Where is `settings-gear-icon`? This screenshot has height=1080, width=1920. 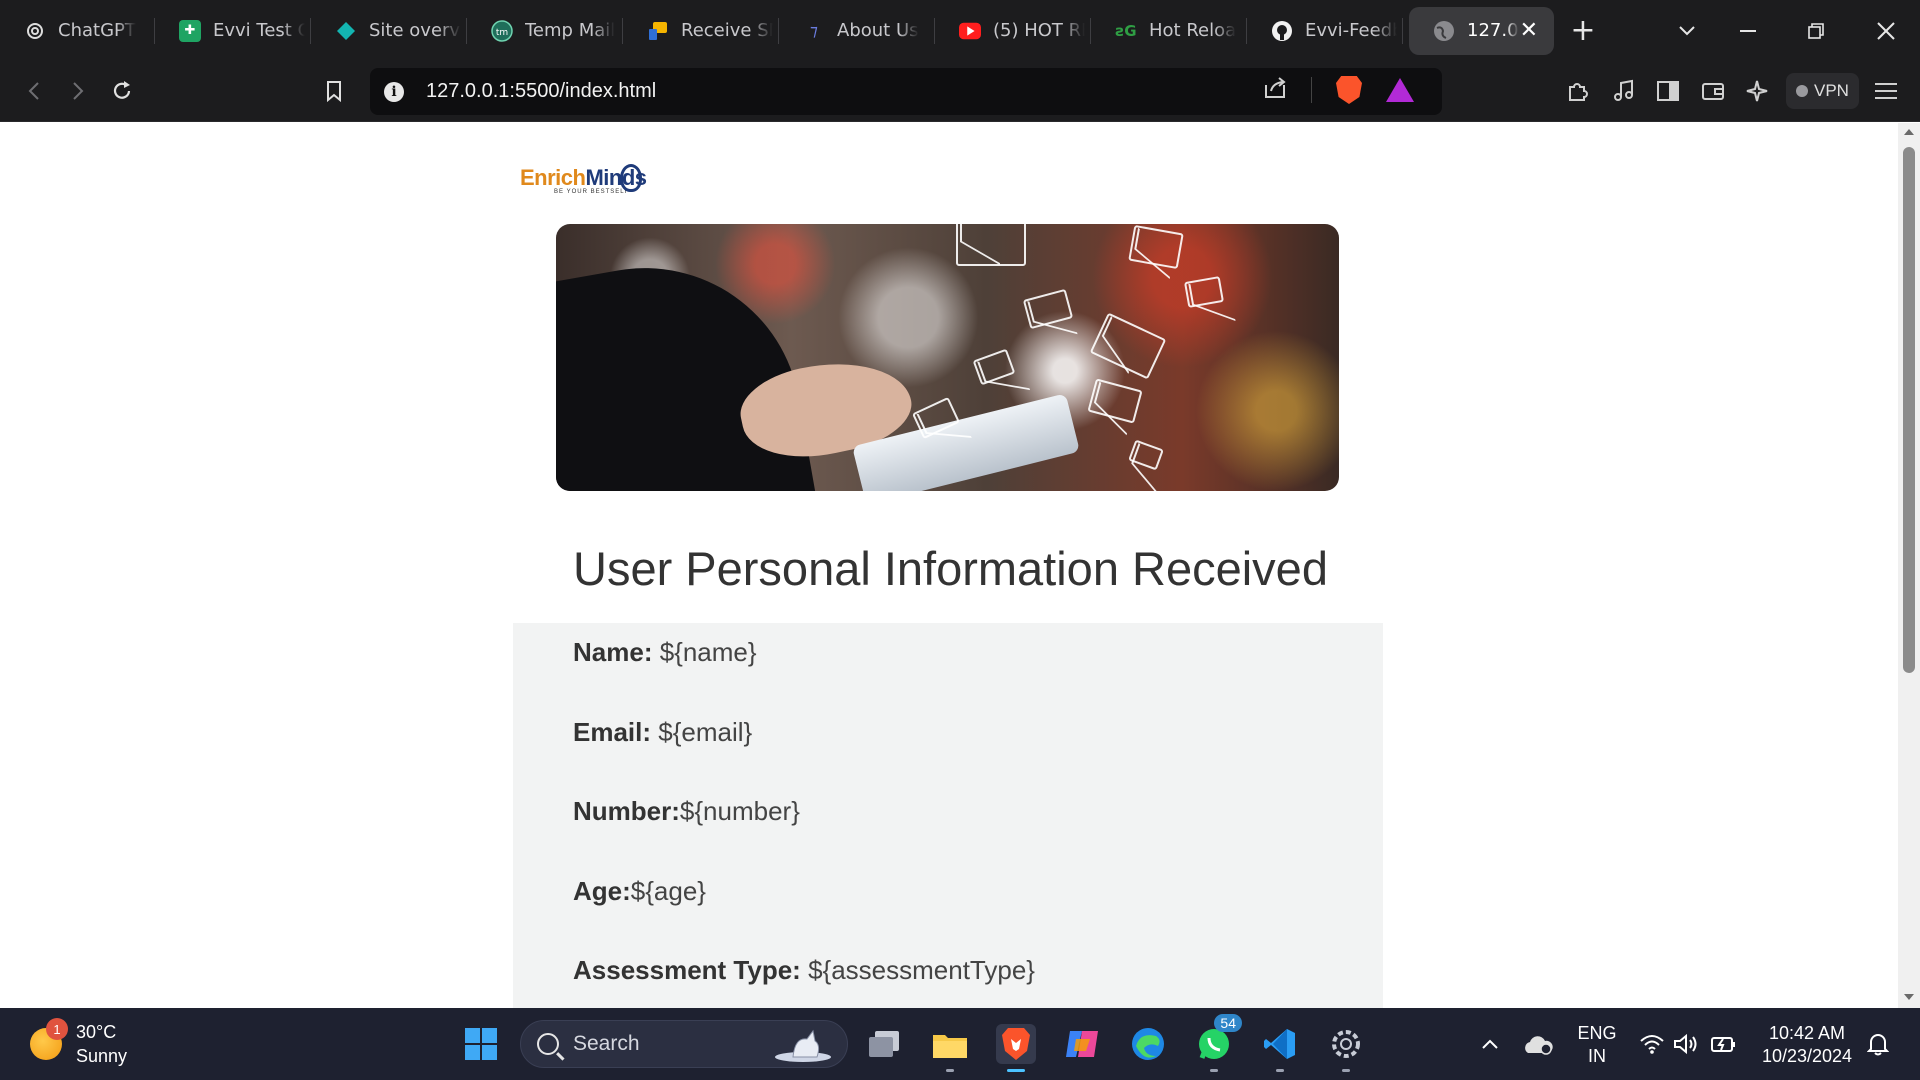
settings-gear-icon is located at coordinates (1346, 1048).